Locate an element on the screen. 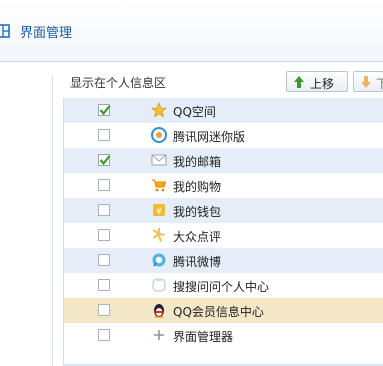 The image size is (383, 366). item-label: 界面管理器 is located at coordinates (203, 337).